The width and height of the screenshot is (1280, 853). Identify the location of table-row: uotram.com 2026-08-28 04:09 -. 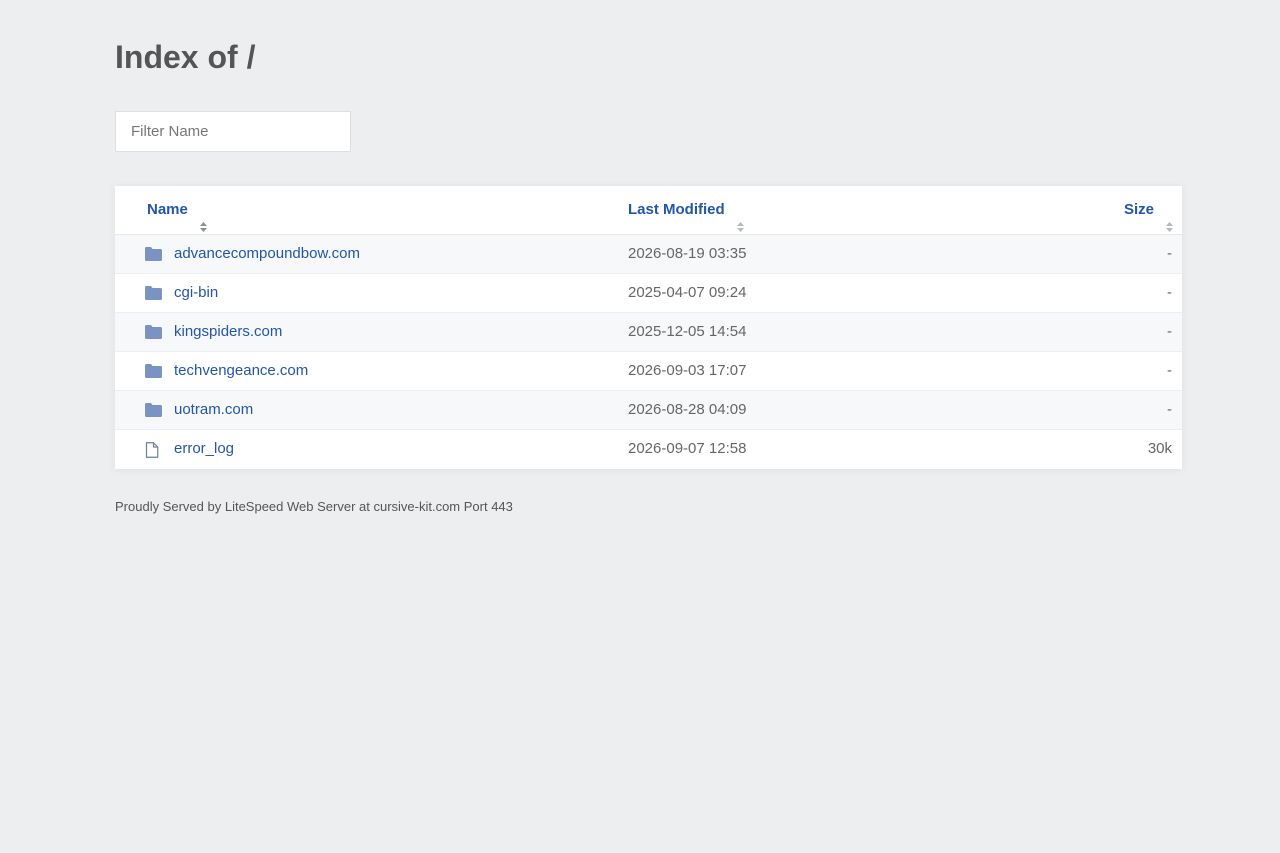
(648, 410).